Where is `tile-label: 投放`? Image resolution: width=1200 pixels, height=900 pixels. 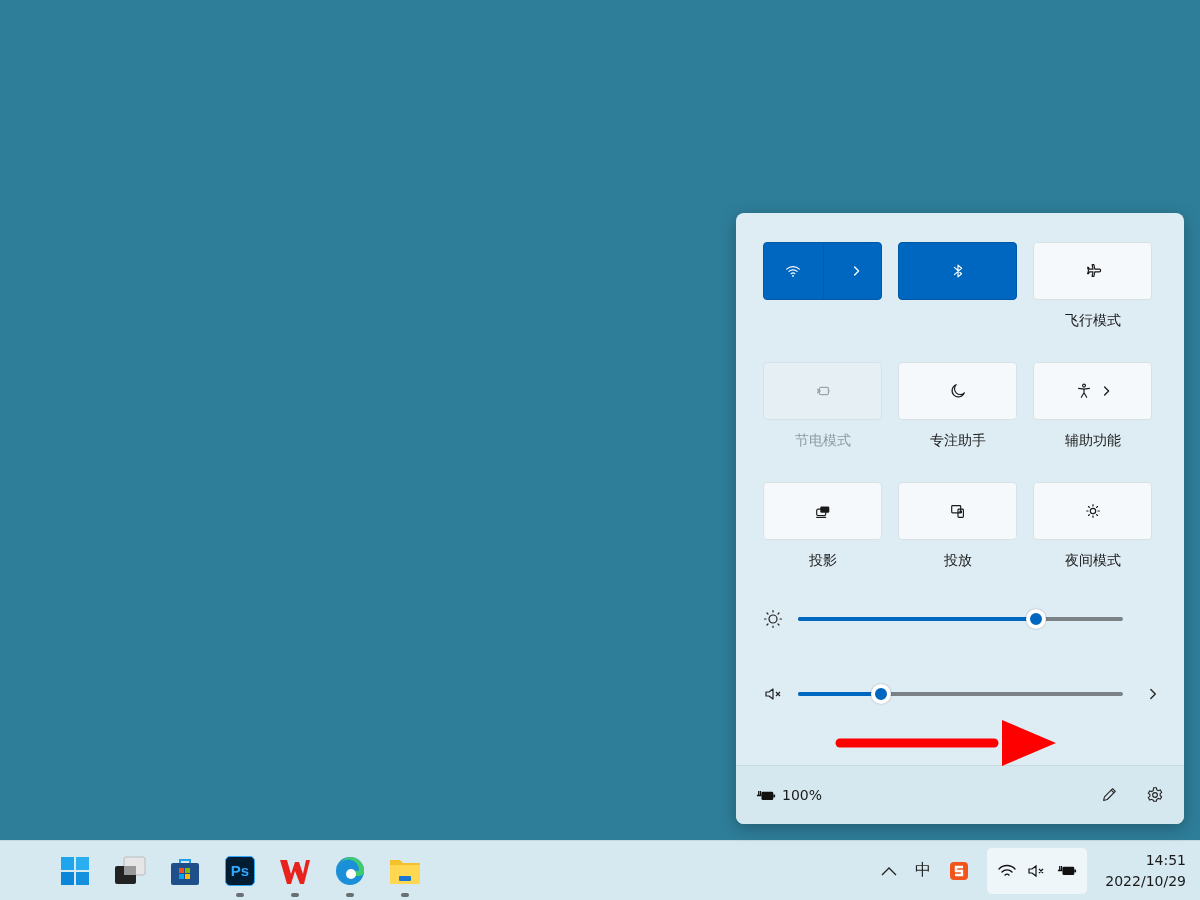
tile-label: 投放 is located at coordinates (957, 561).